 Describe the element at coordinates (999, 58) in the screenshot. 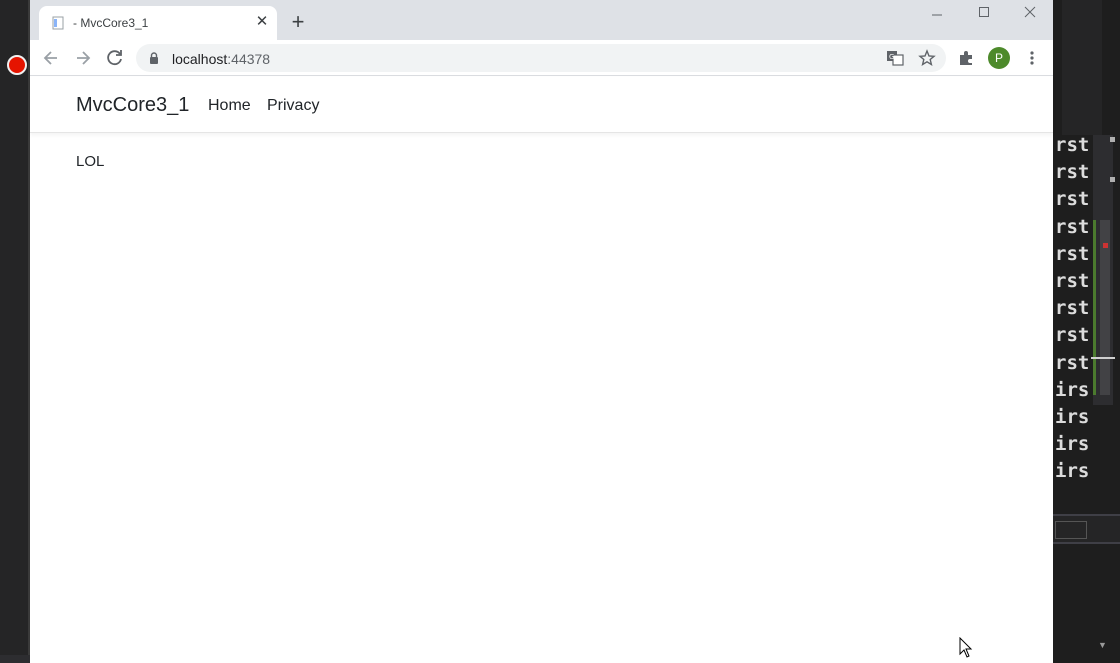

I see `profile-avatar: P` at that location.